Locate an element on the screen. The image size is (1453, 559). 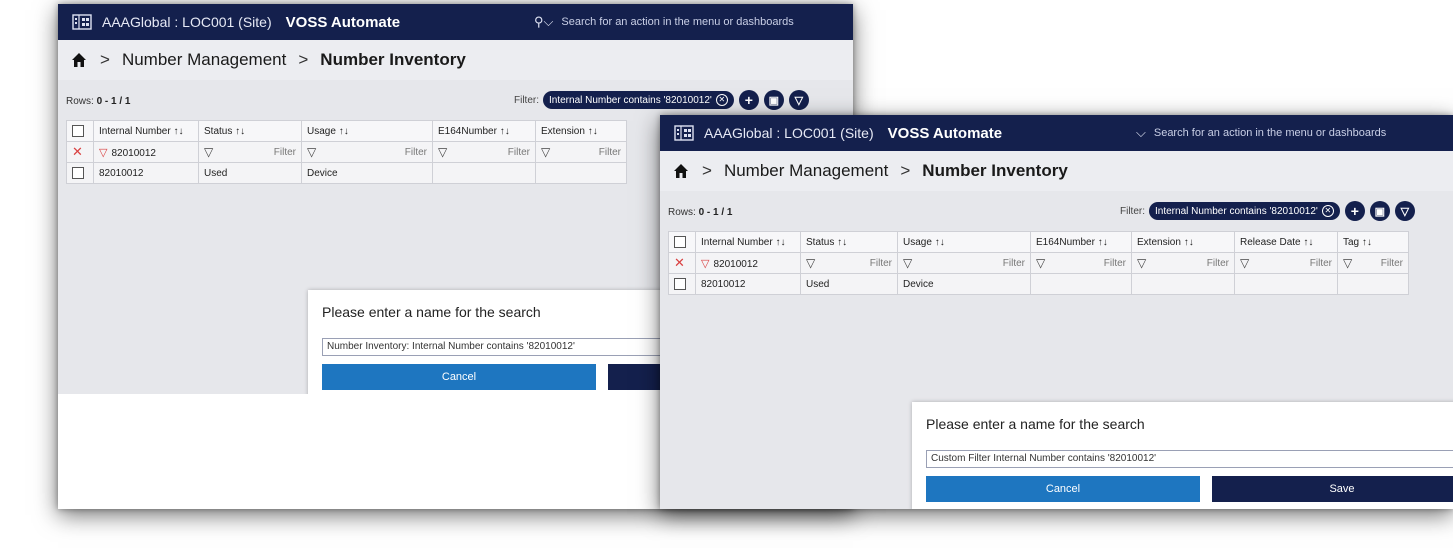
save-button: Save is located at coordinates (1332, 489).